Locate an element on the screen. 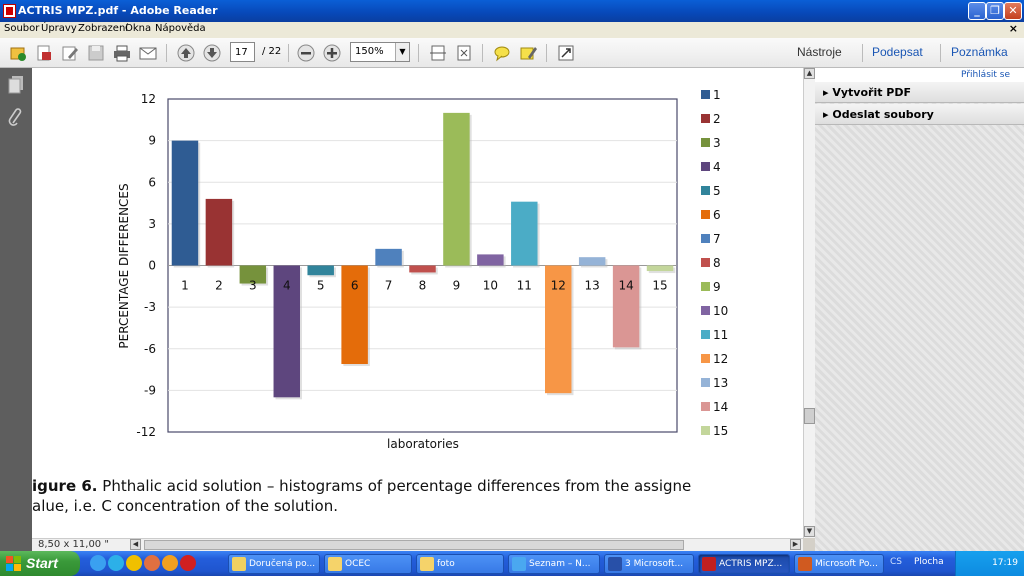 Image resolution: width=1024 pixels, height=576 pixels. sign-in-link: Přihlásit se is located at coordinates (919, 75).